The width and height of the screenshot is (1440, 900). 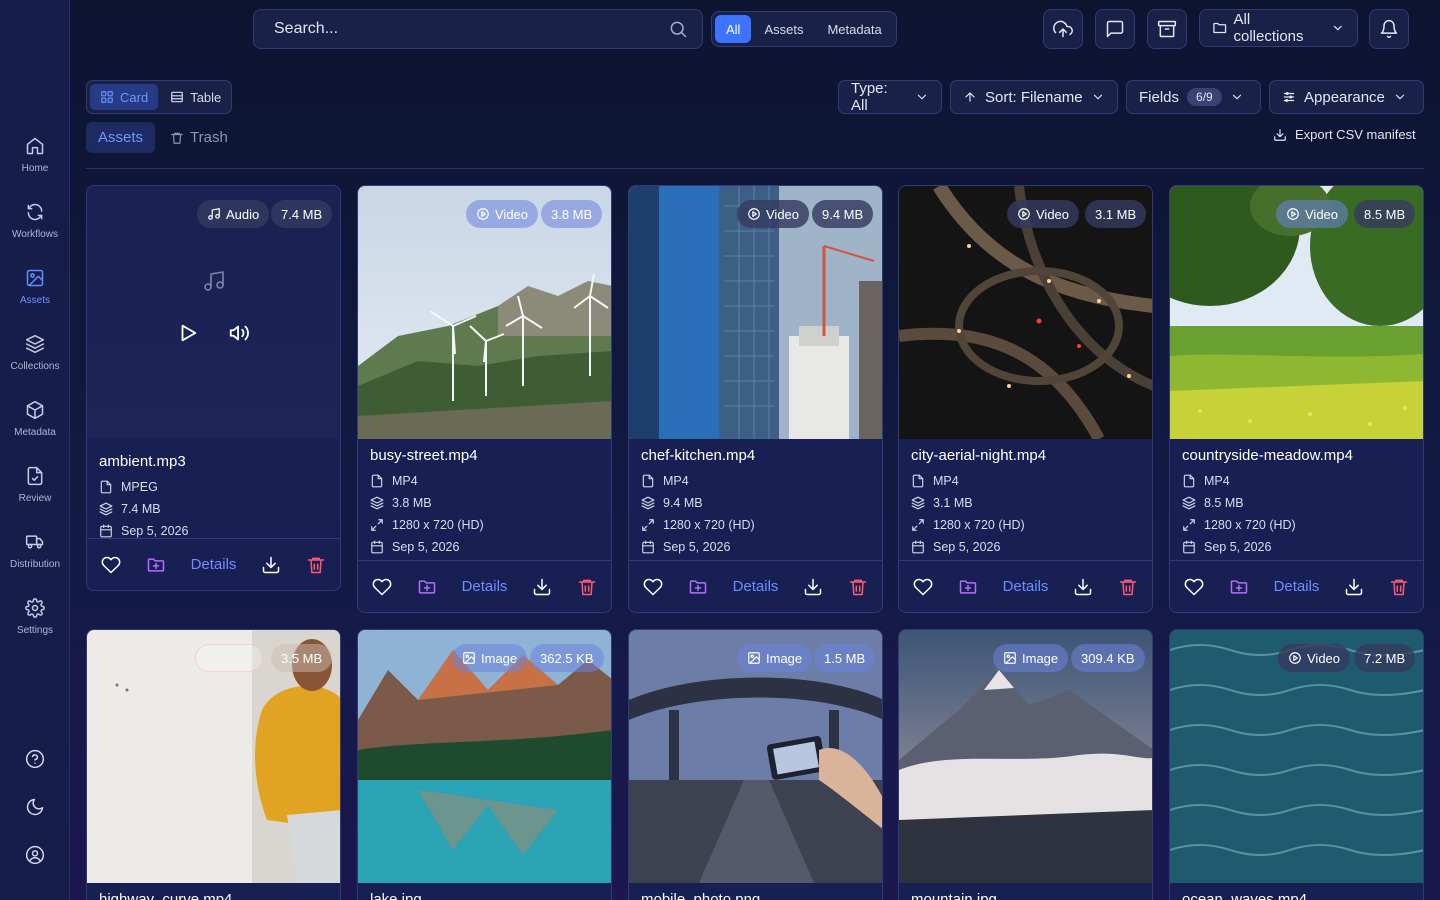 I want to click on sidebar-item-workflows: Workflows, so click(x=35, y=221).